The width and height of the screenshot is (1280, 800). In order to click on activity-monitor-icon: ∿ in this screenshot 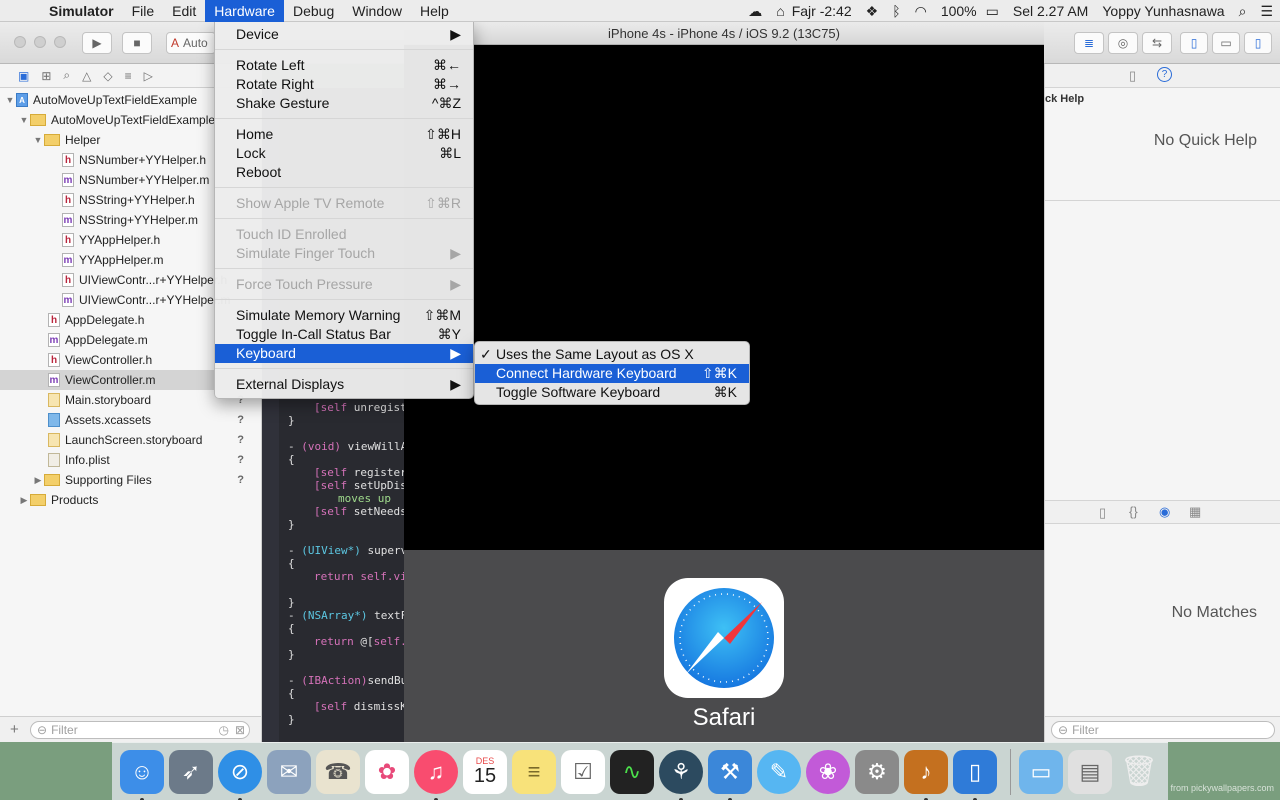, I will do `click(632, 771)`.